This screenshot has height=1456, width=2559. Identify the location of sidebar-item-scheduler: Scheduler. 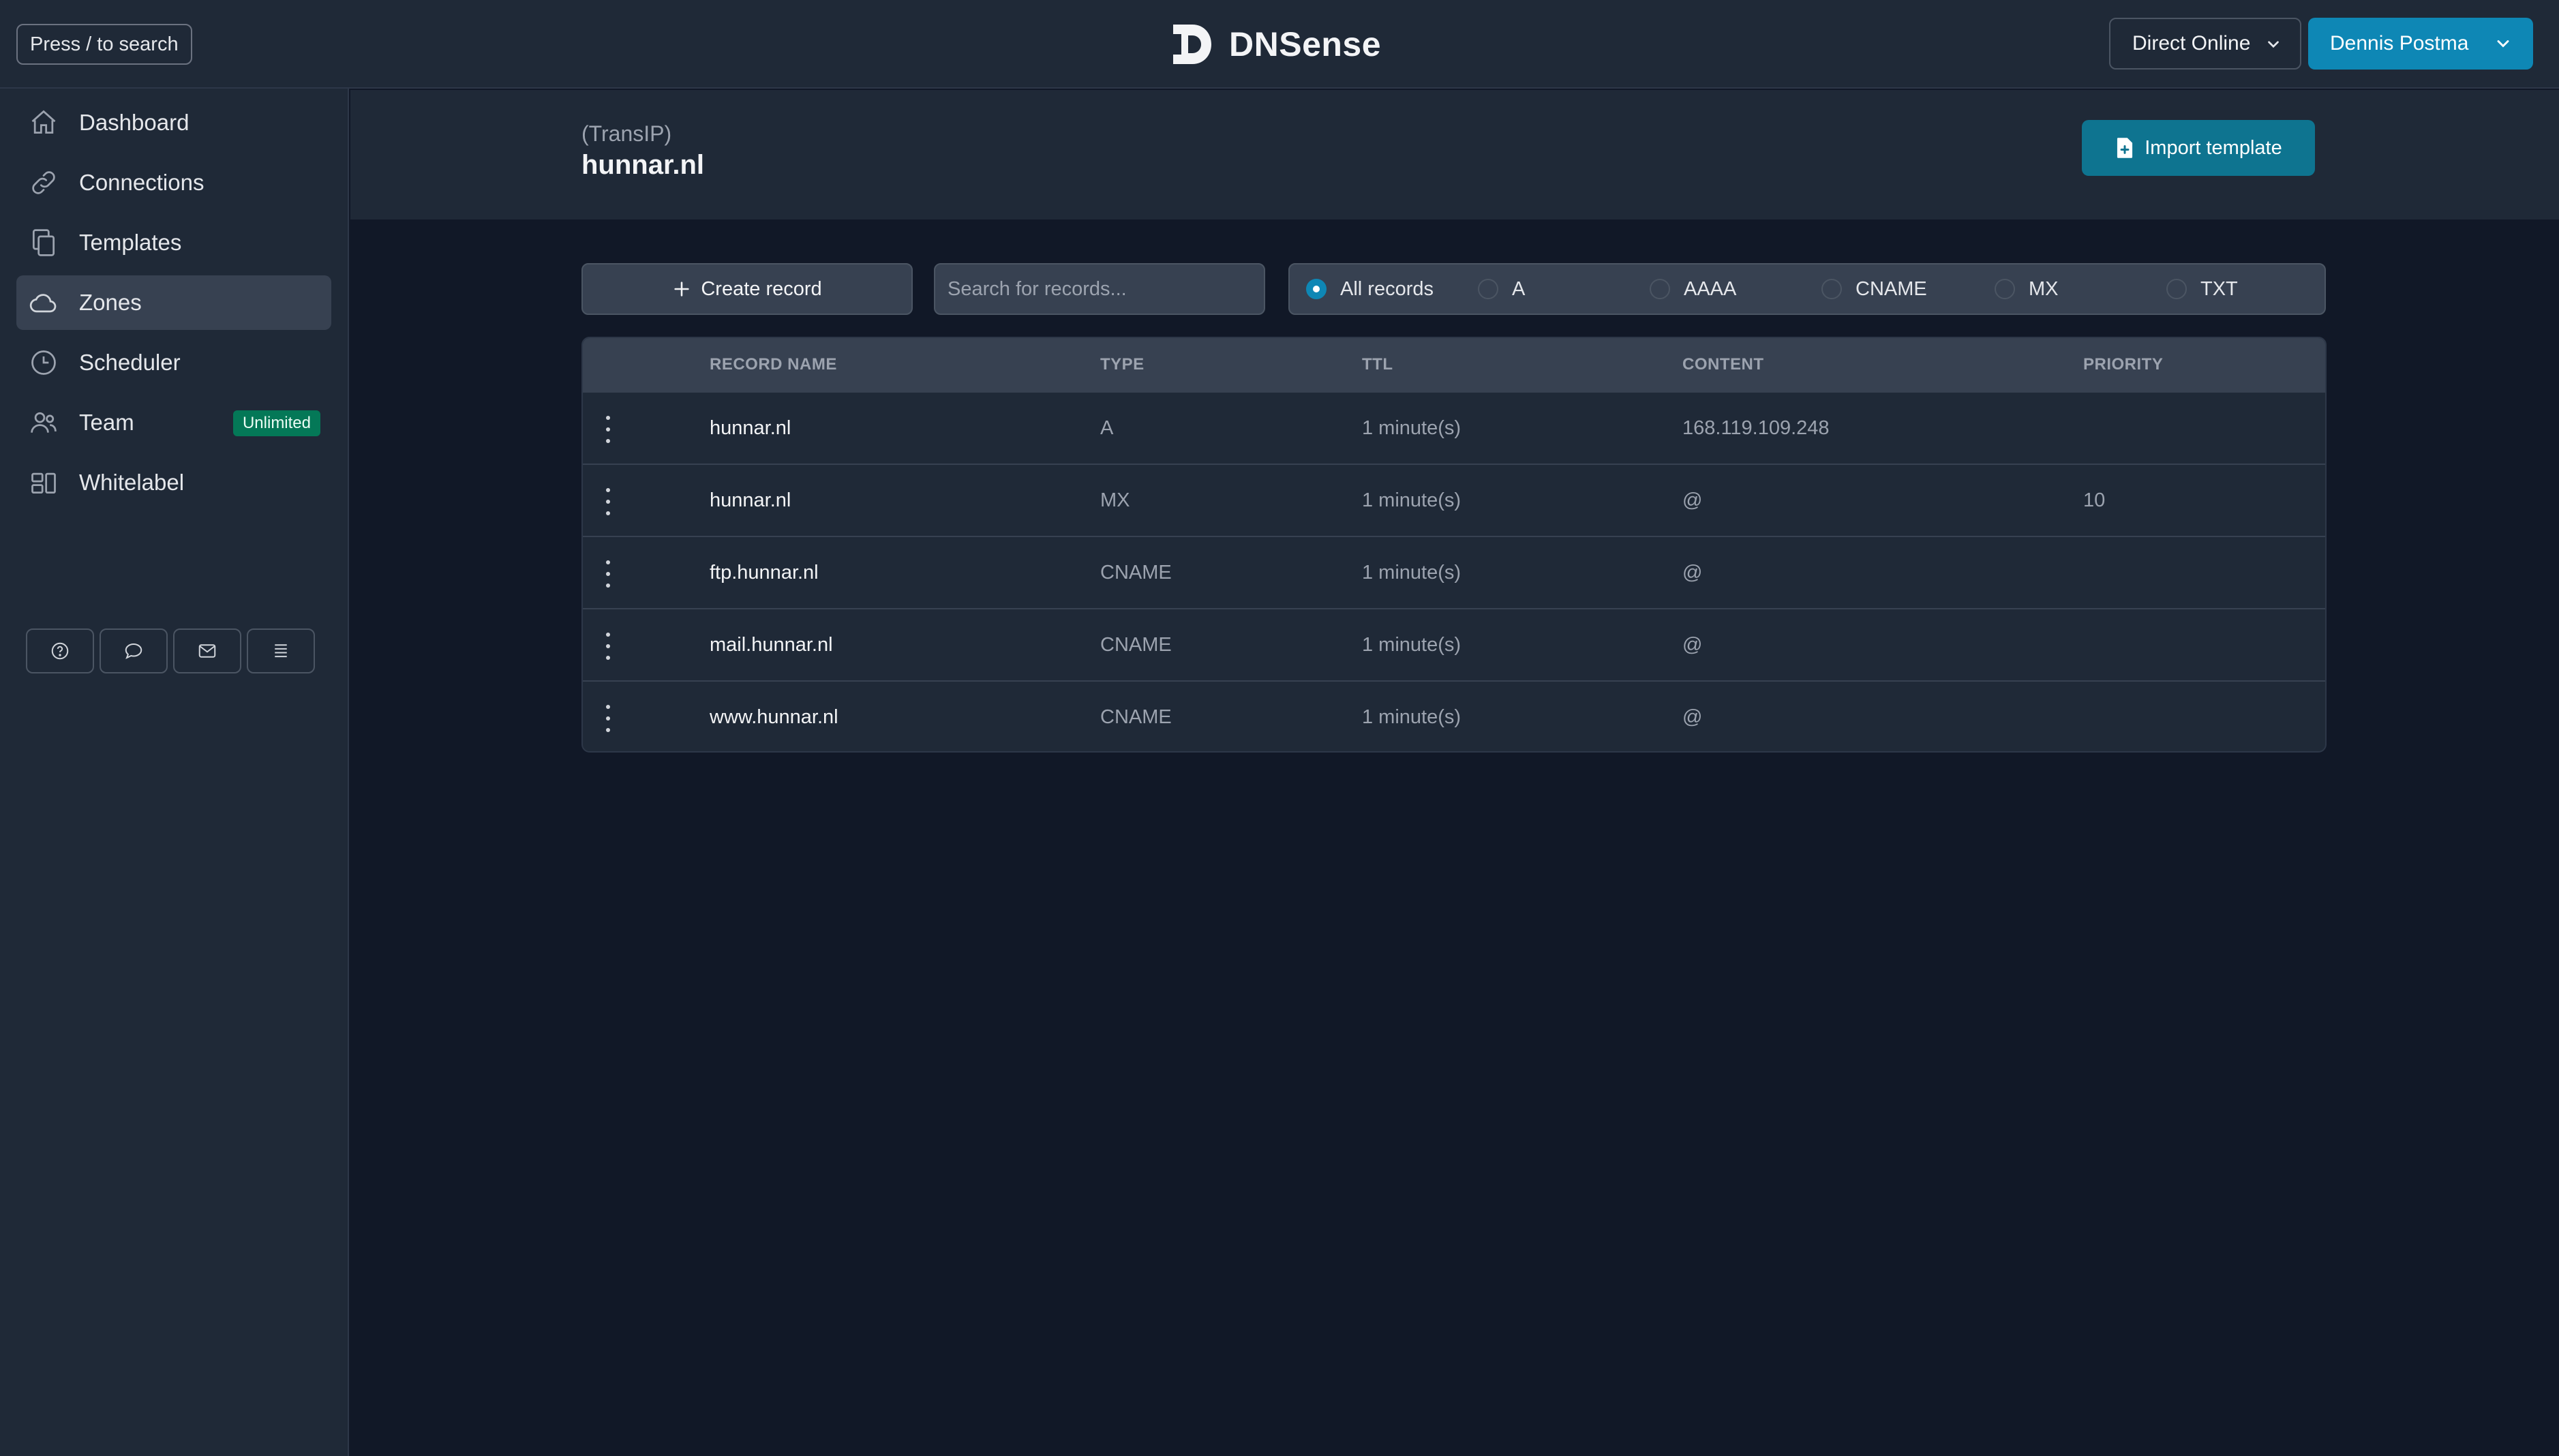
(174, 362).